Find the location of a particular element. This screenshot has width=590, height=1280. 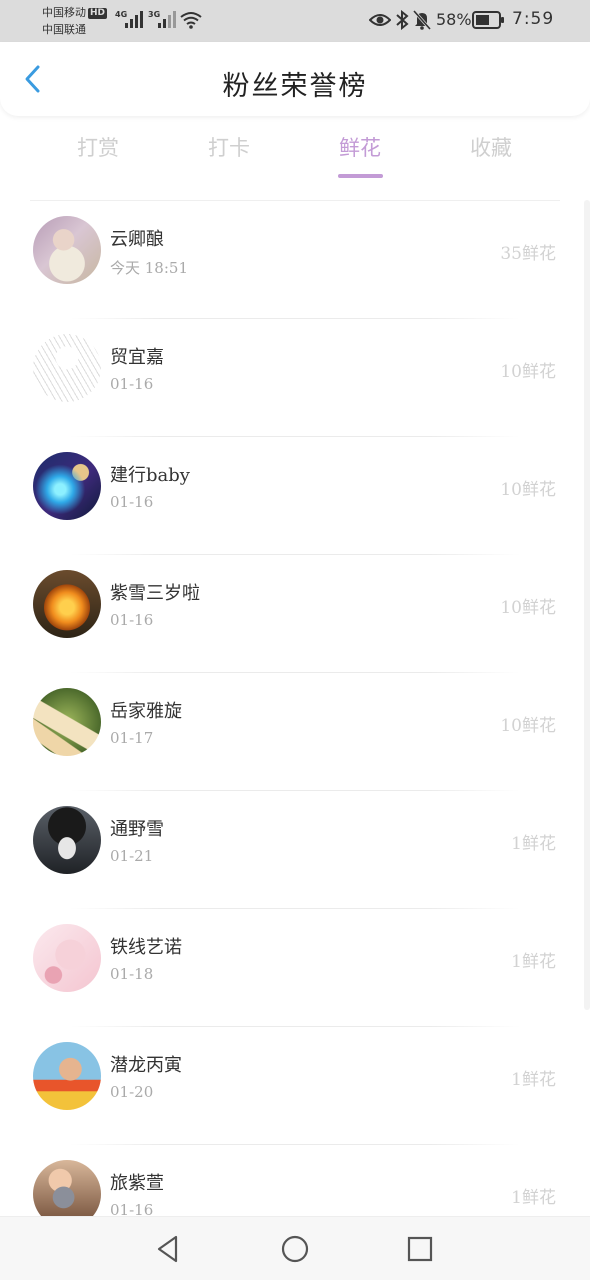

tab-flowers: 鲜花 is located at coordinates (360, 147).